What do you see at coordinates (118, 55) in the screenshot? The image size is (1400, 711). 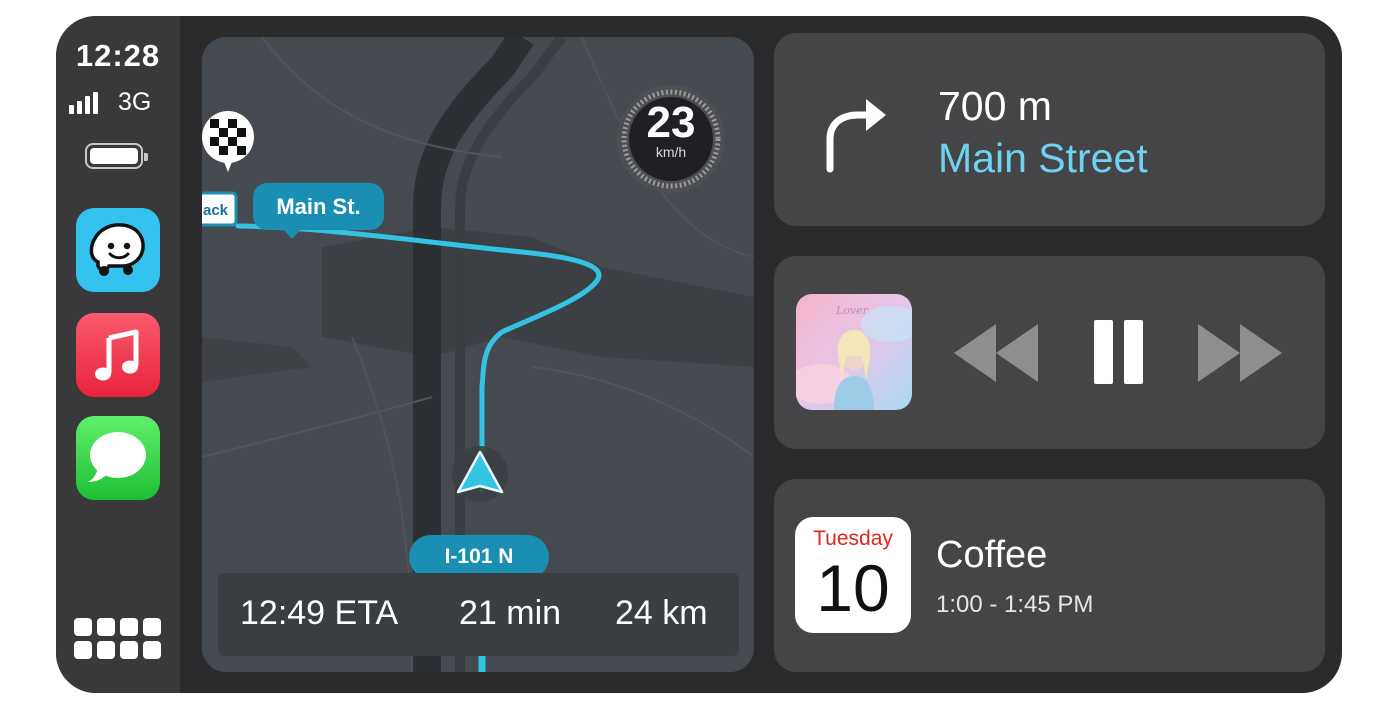 I see `status-time: 12:28` at bounding box center [118, 55].